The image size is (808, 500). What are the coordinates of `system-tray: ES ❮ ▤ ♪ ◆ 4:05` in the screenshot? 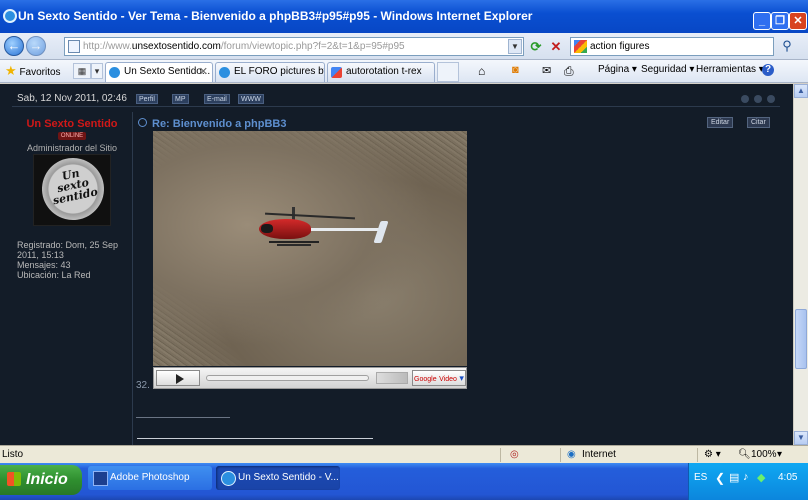 It's located at (748, 481).